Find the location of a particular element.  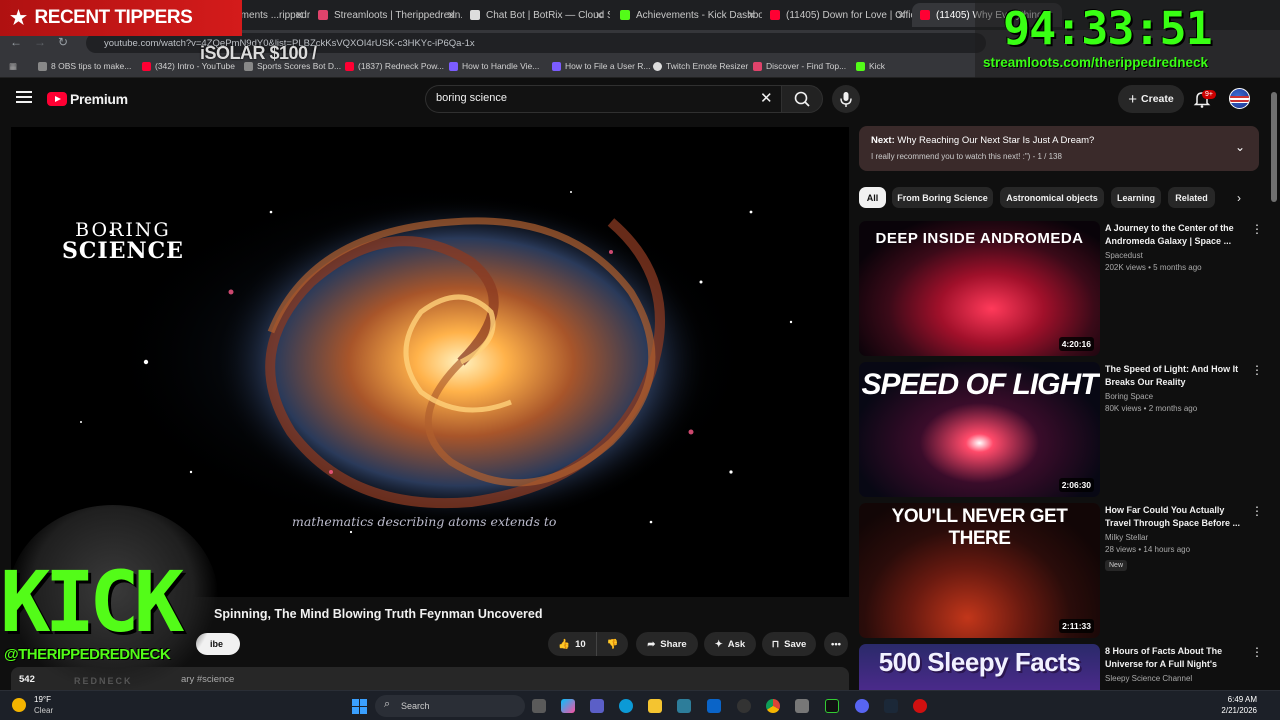

recent-tippers-label: RECENT TIPPERS is located at coordinates (113, 17).